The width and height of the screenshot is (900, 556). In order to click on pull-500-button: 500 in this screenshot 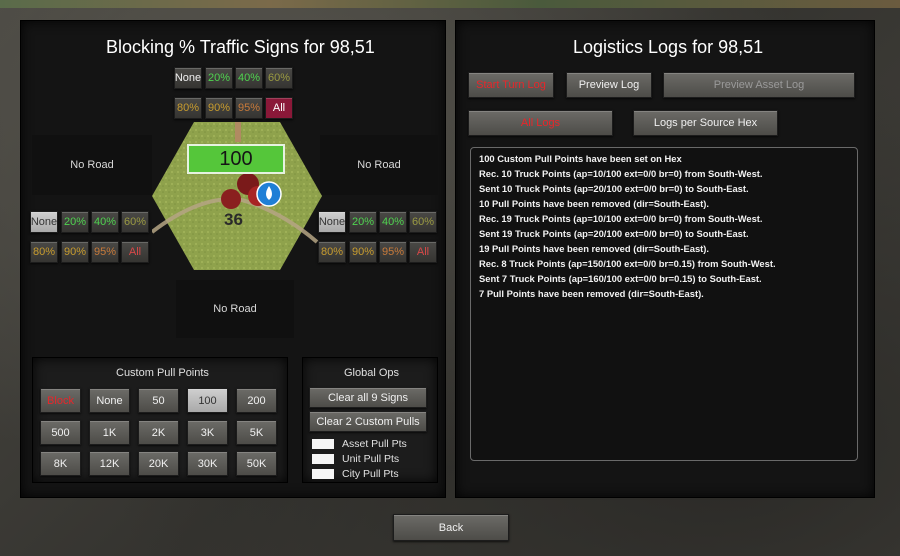, I will do `click(60, 432)`.